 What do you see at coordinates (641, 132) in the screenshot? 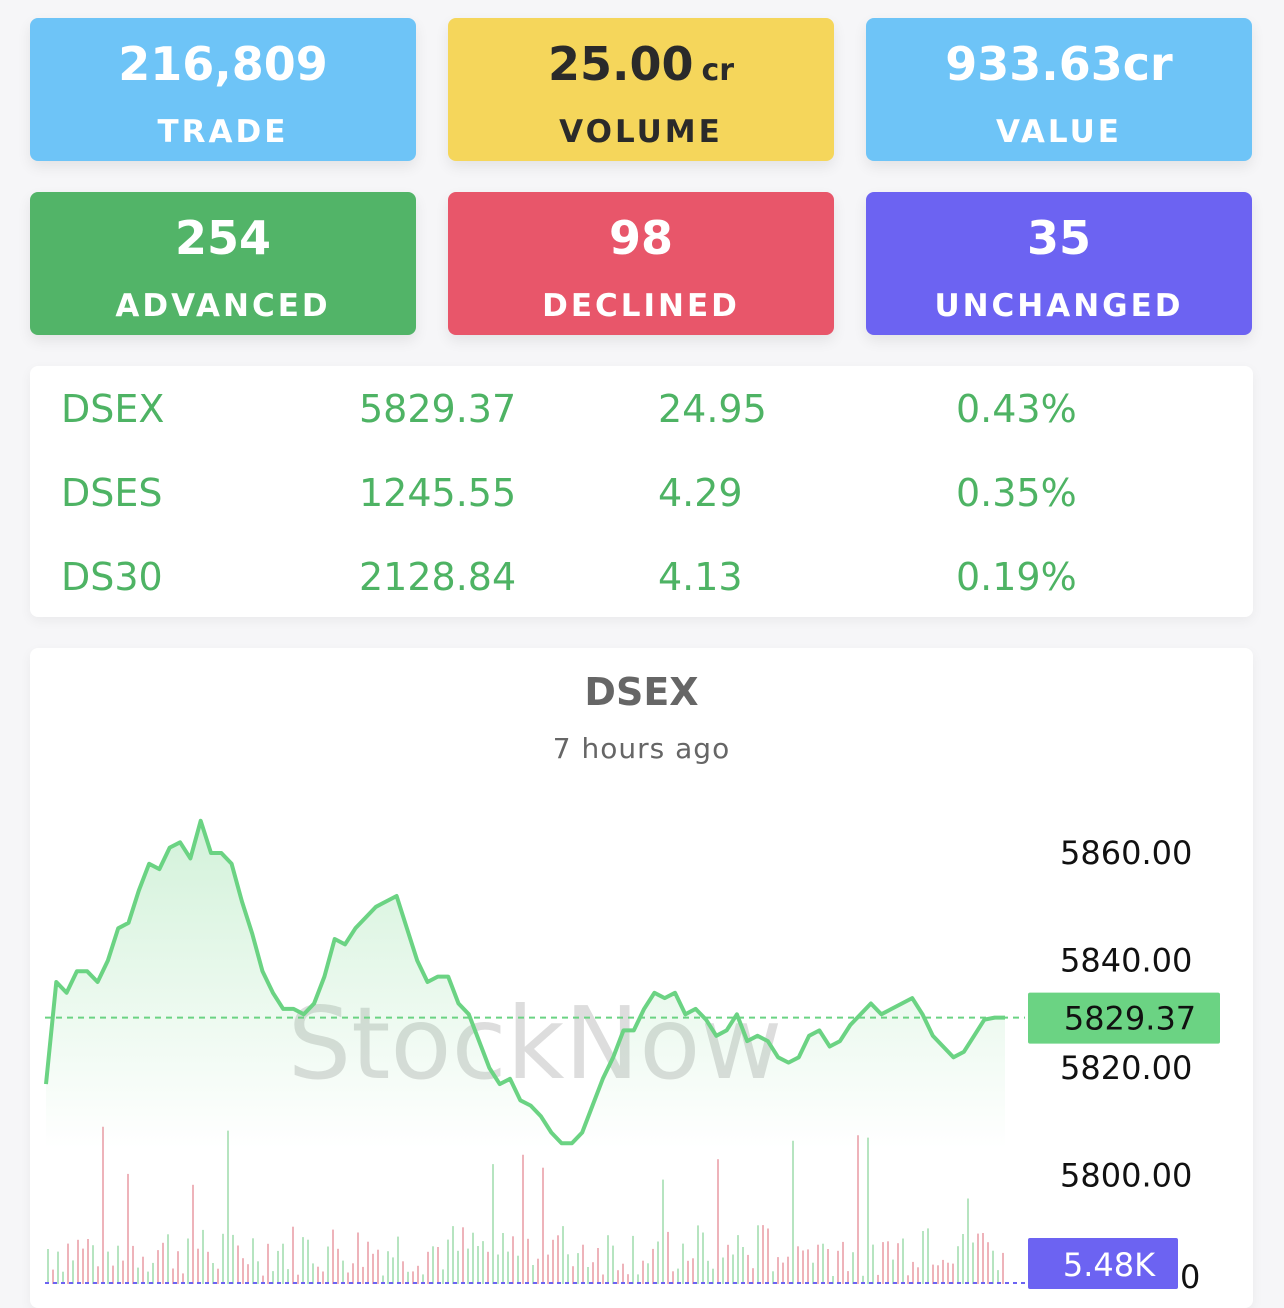
I see `volume-label: VOLUME` at bounding box center [641, 132].